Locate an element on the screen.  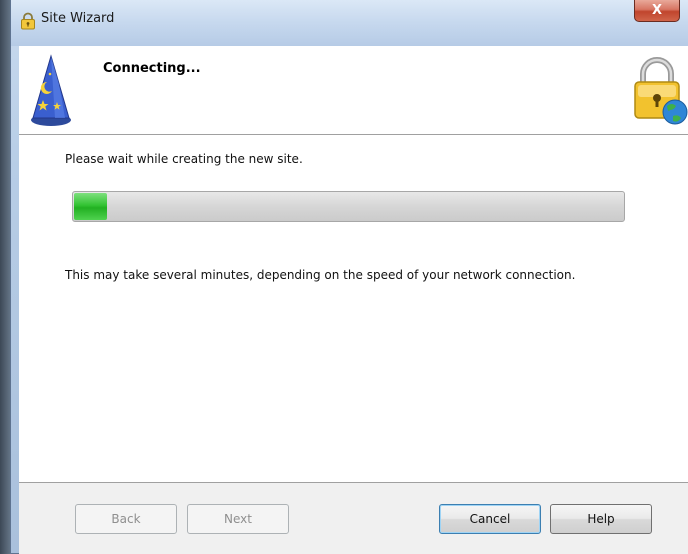
wizard-hat-icon is located at coordinates (51, 90).